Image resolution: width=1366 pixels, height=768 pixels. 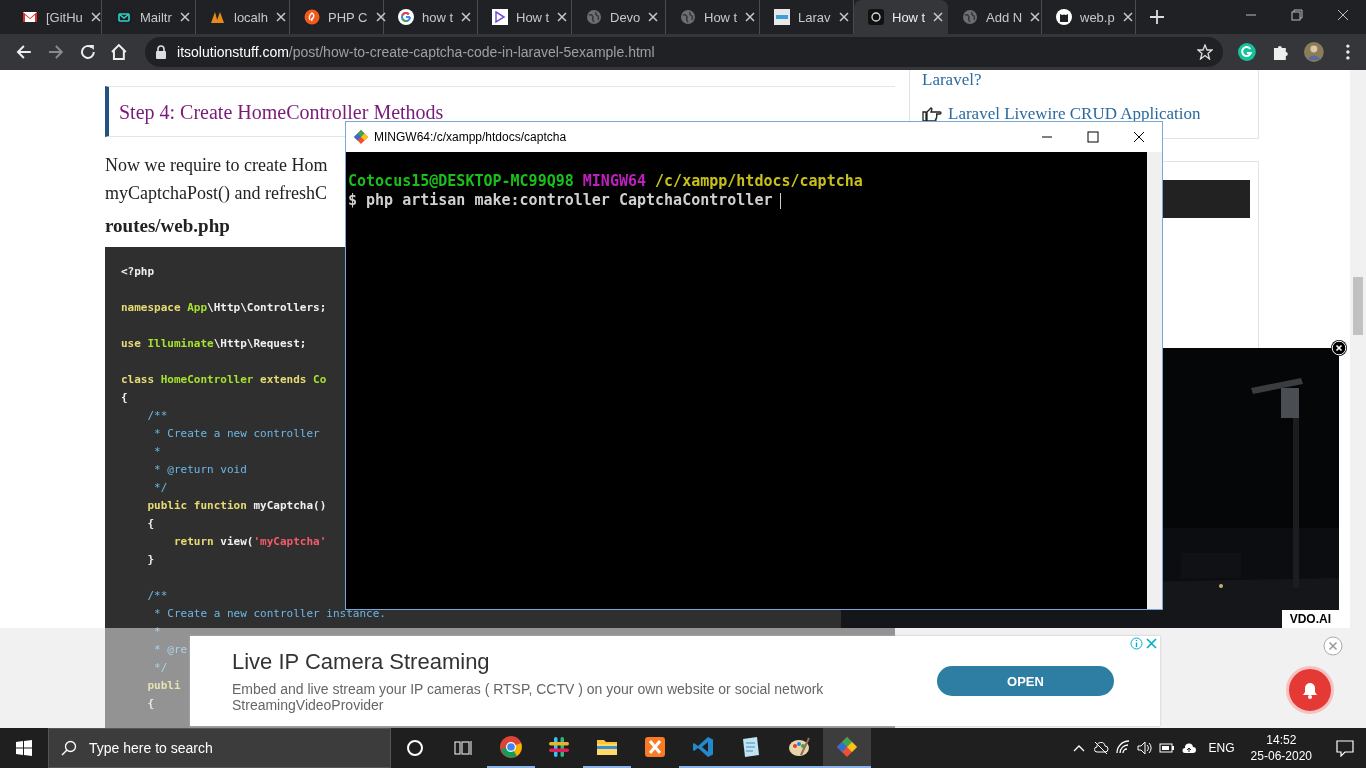 I want to click on cloud-upload-icon, so click(x=1188, y=748).